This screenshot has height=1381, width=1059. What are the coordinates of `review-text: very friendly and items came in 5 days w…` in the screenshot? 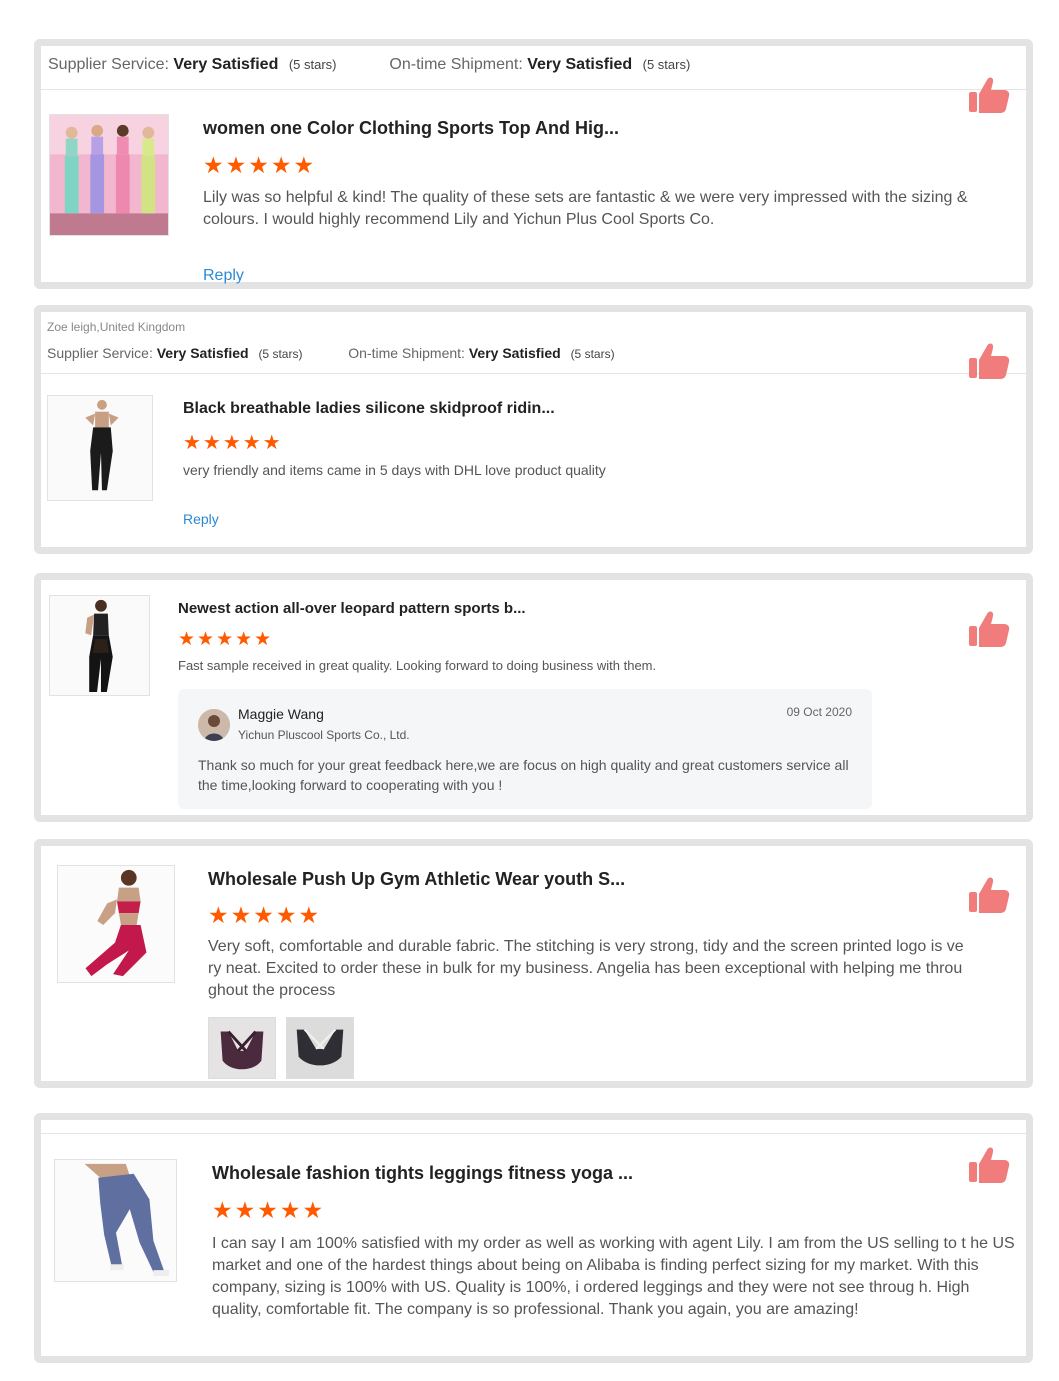 It's located at (394, 470).